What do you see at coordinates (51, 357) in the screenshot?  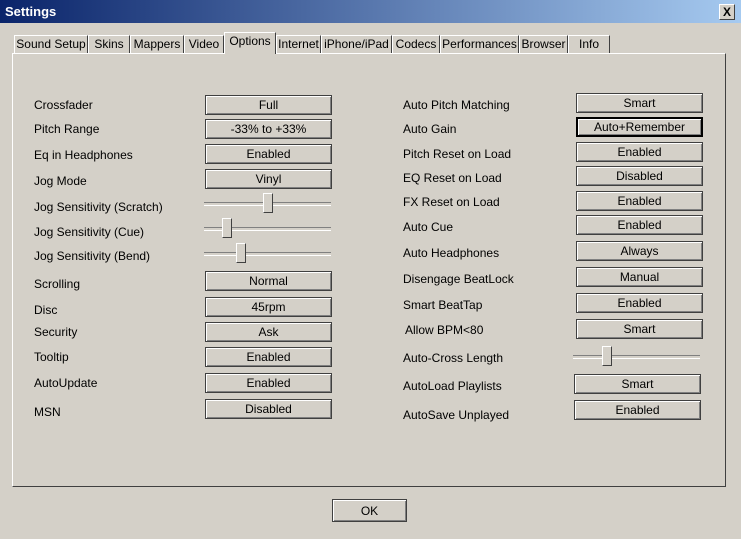 I see `tooltip-label: Tooltip` at bounding box center [51, 357].